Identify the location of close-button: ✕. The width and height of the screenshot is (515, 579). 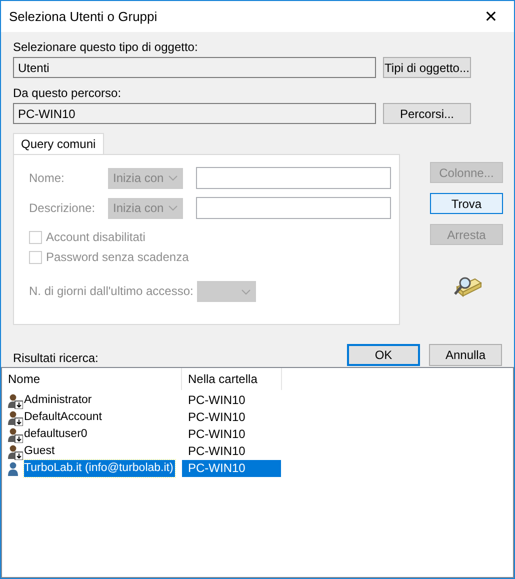
(491, 16).